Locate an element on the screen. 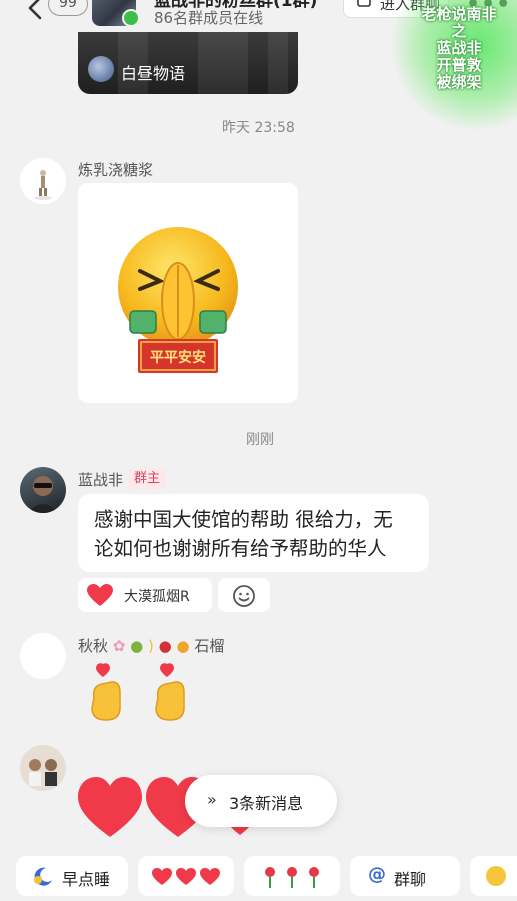  watermark-line: 之 is located at coordinates (459, 31).